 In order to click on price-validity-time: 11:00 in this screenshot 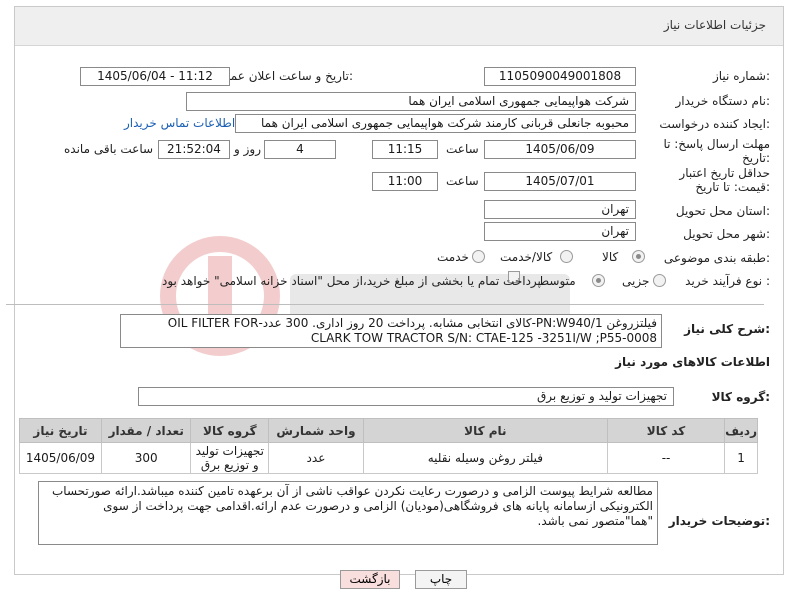, I will do `click(405, 181)`.